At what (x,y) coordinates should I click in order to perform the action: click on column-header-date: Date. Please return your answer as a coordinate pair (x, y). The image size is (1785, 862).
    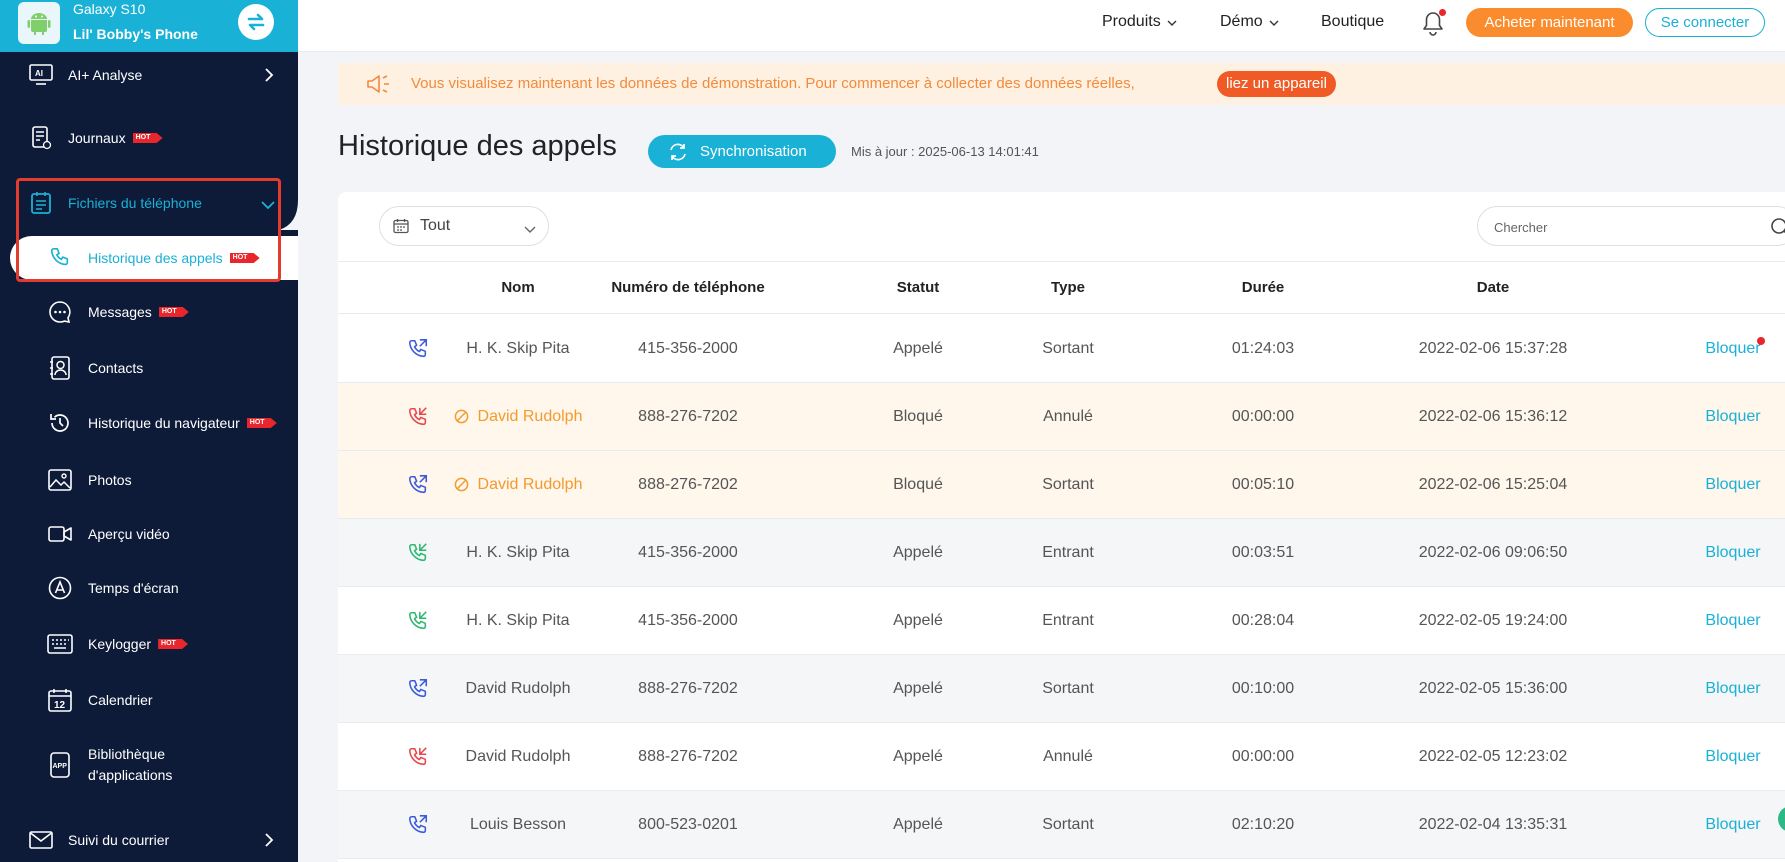
    Looking at the image, I should click on (1493, 287).